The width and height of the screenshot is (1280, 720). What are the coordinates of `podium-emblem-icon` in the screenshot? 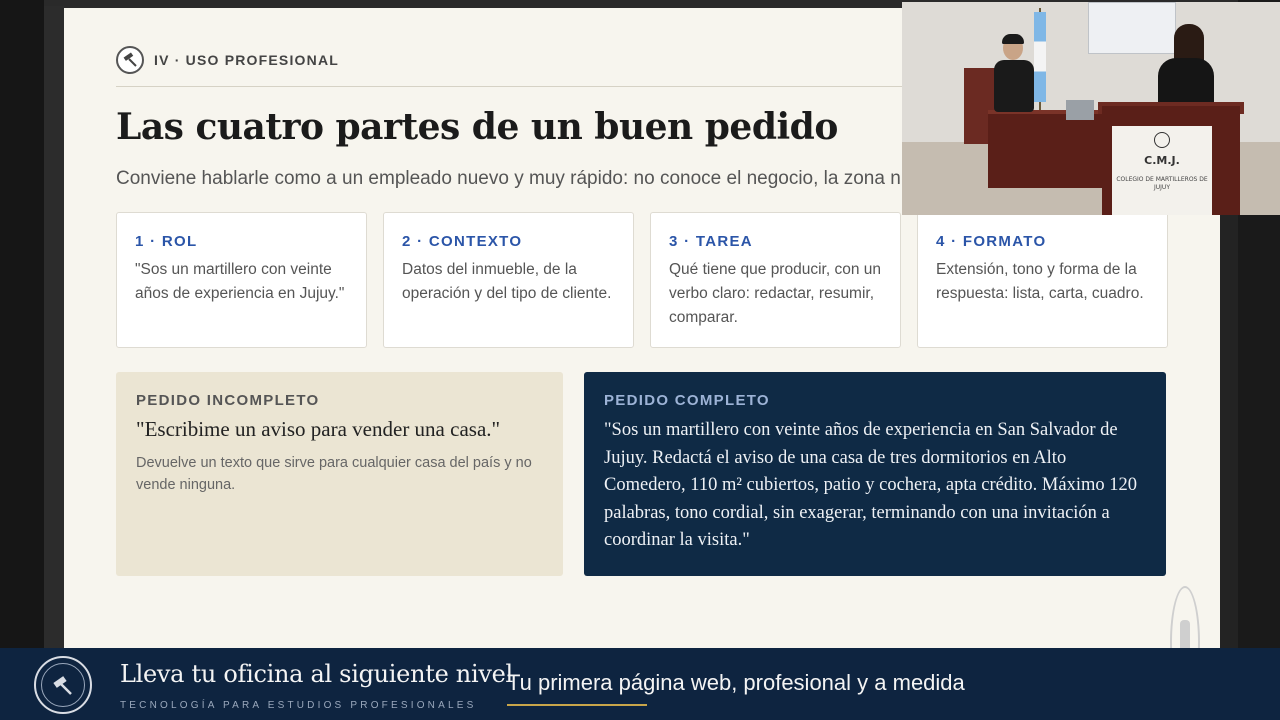 It's located at (1162, 140).